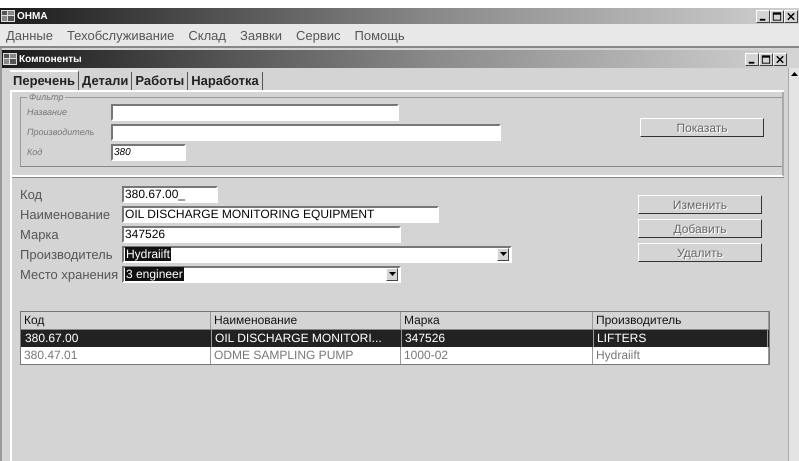 This screenshot has width=799, height=461. I want to click on dropdown-field: 3 engineer, so click(261, 274).